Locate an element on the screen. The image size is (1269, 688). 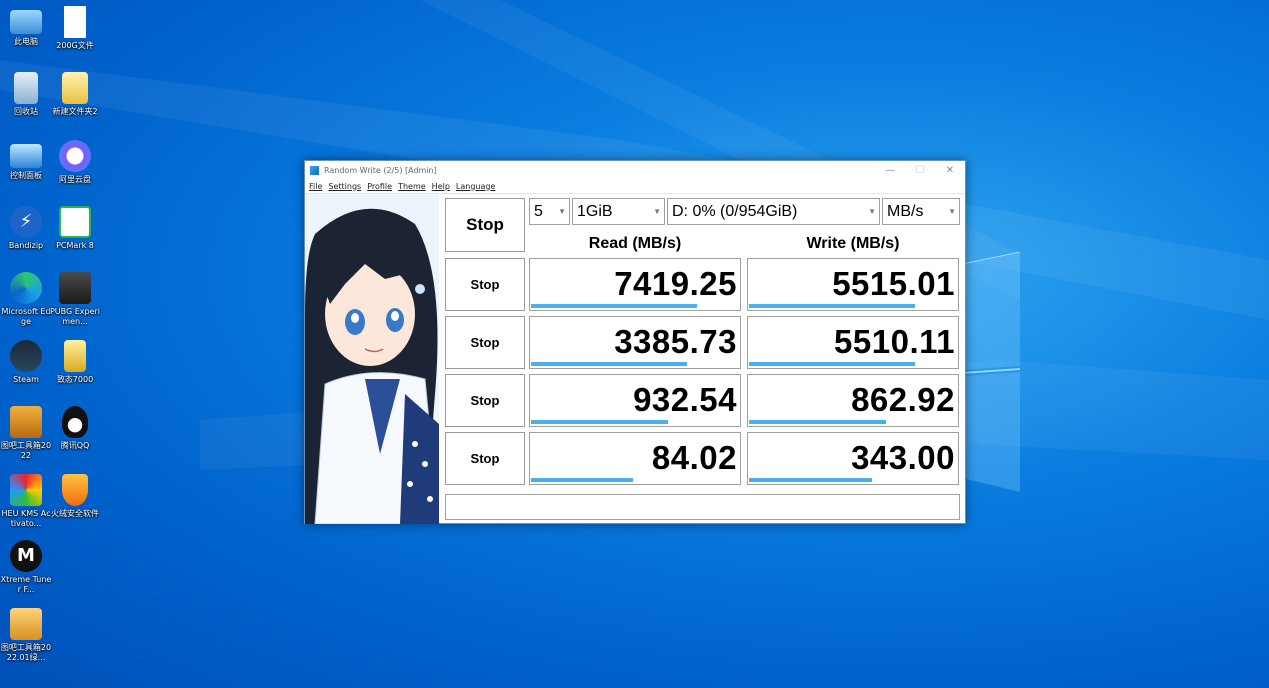
row-4-read-bar is located at coordinates (582, 480).